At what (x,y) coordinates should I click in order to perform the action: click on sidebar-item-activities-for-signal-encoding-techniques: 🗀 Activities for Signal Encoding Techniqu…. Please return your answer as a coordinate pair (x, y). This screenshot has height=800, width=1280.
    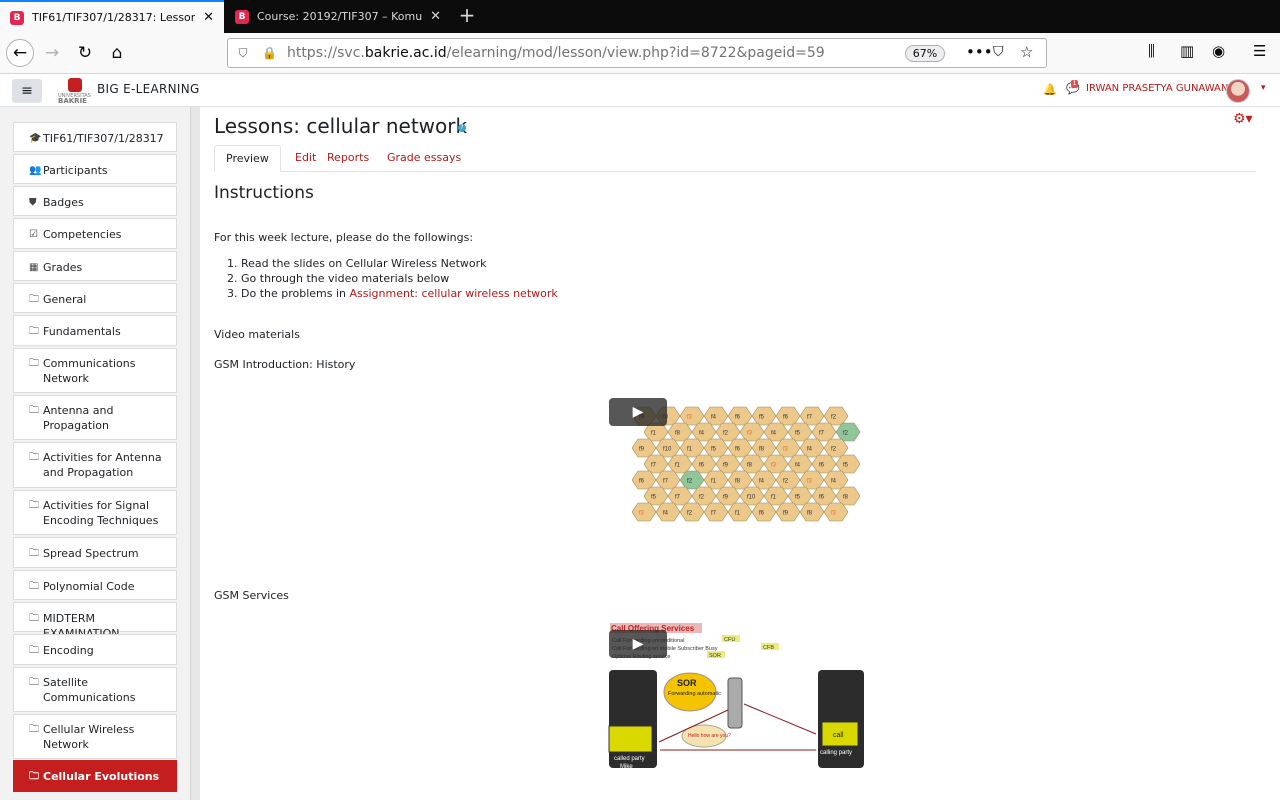
    Looking at the image, I should click on (95, 512).